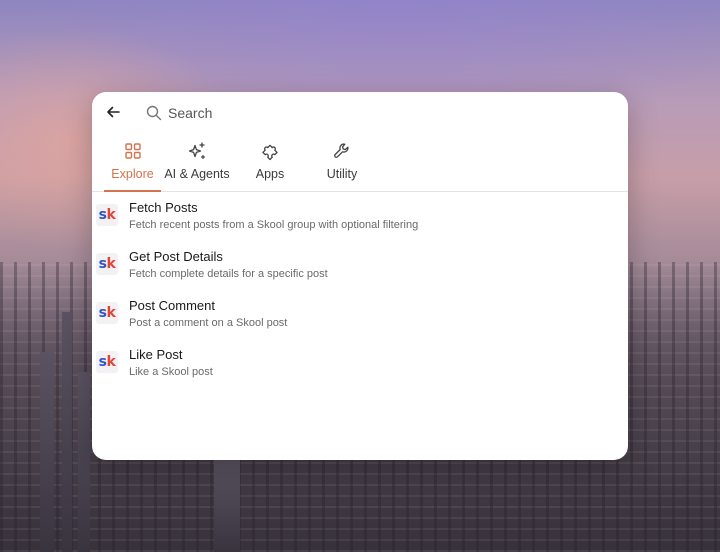 The image size is (720, 552). What do you see at coordinates (208, 323) in the screenshot?
I see `item-description: Post a comment on a Skool post` at bounding box center [208, 323].